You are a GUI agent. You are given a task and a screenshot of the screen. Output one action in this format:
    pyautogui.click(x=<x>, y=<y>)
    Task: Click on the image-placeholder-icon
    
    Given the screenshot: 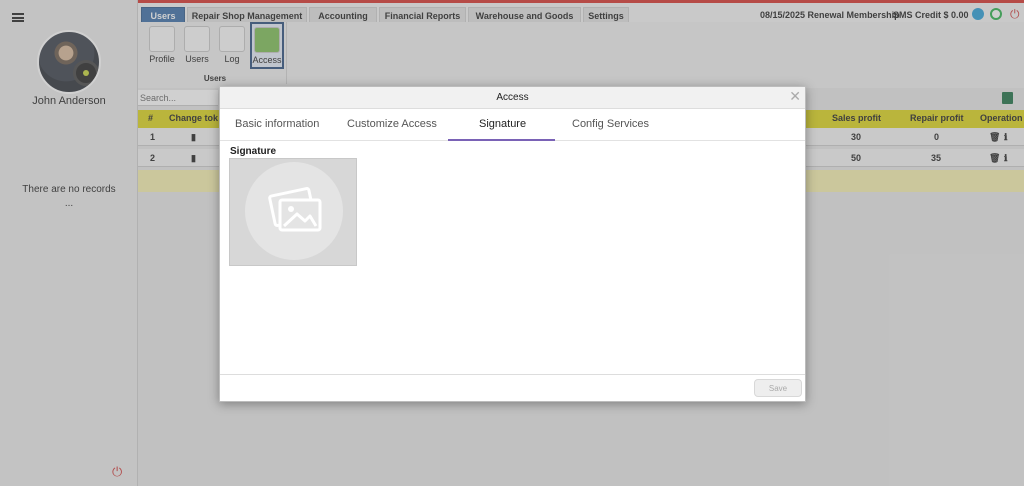 What is the action you would take?
    pyautogui.click(x=294, y=211)
    